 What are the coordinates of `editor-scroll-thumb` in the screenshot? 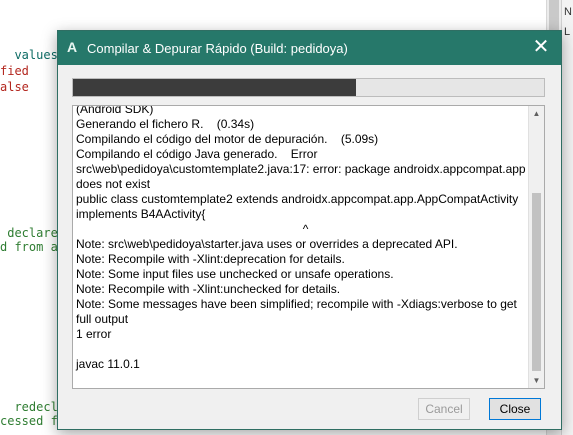 It's located at (554, 16).